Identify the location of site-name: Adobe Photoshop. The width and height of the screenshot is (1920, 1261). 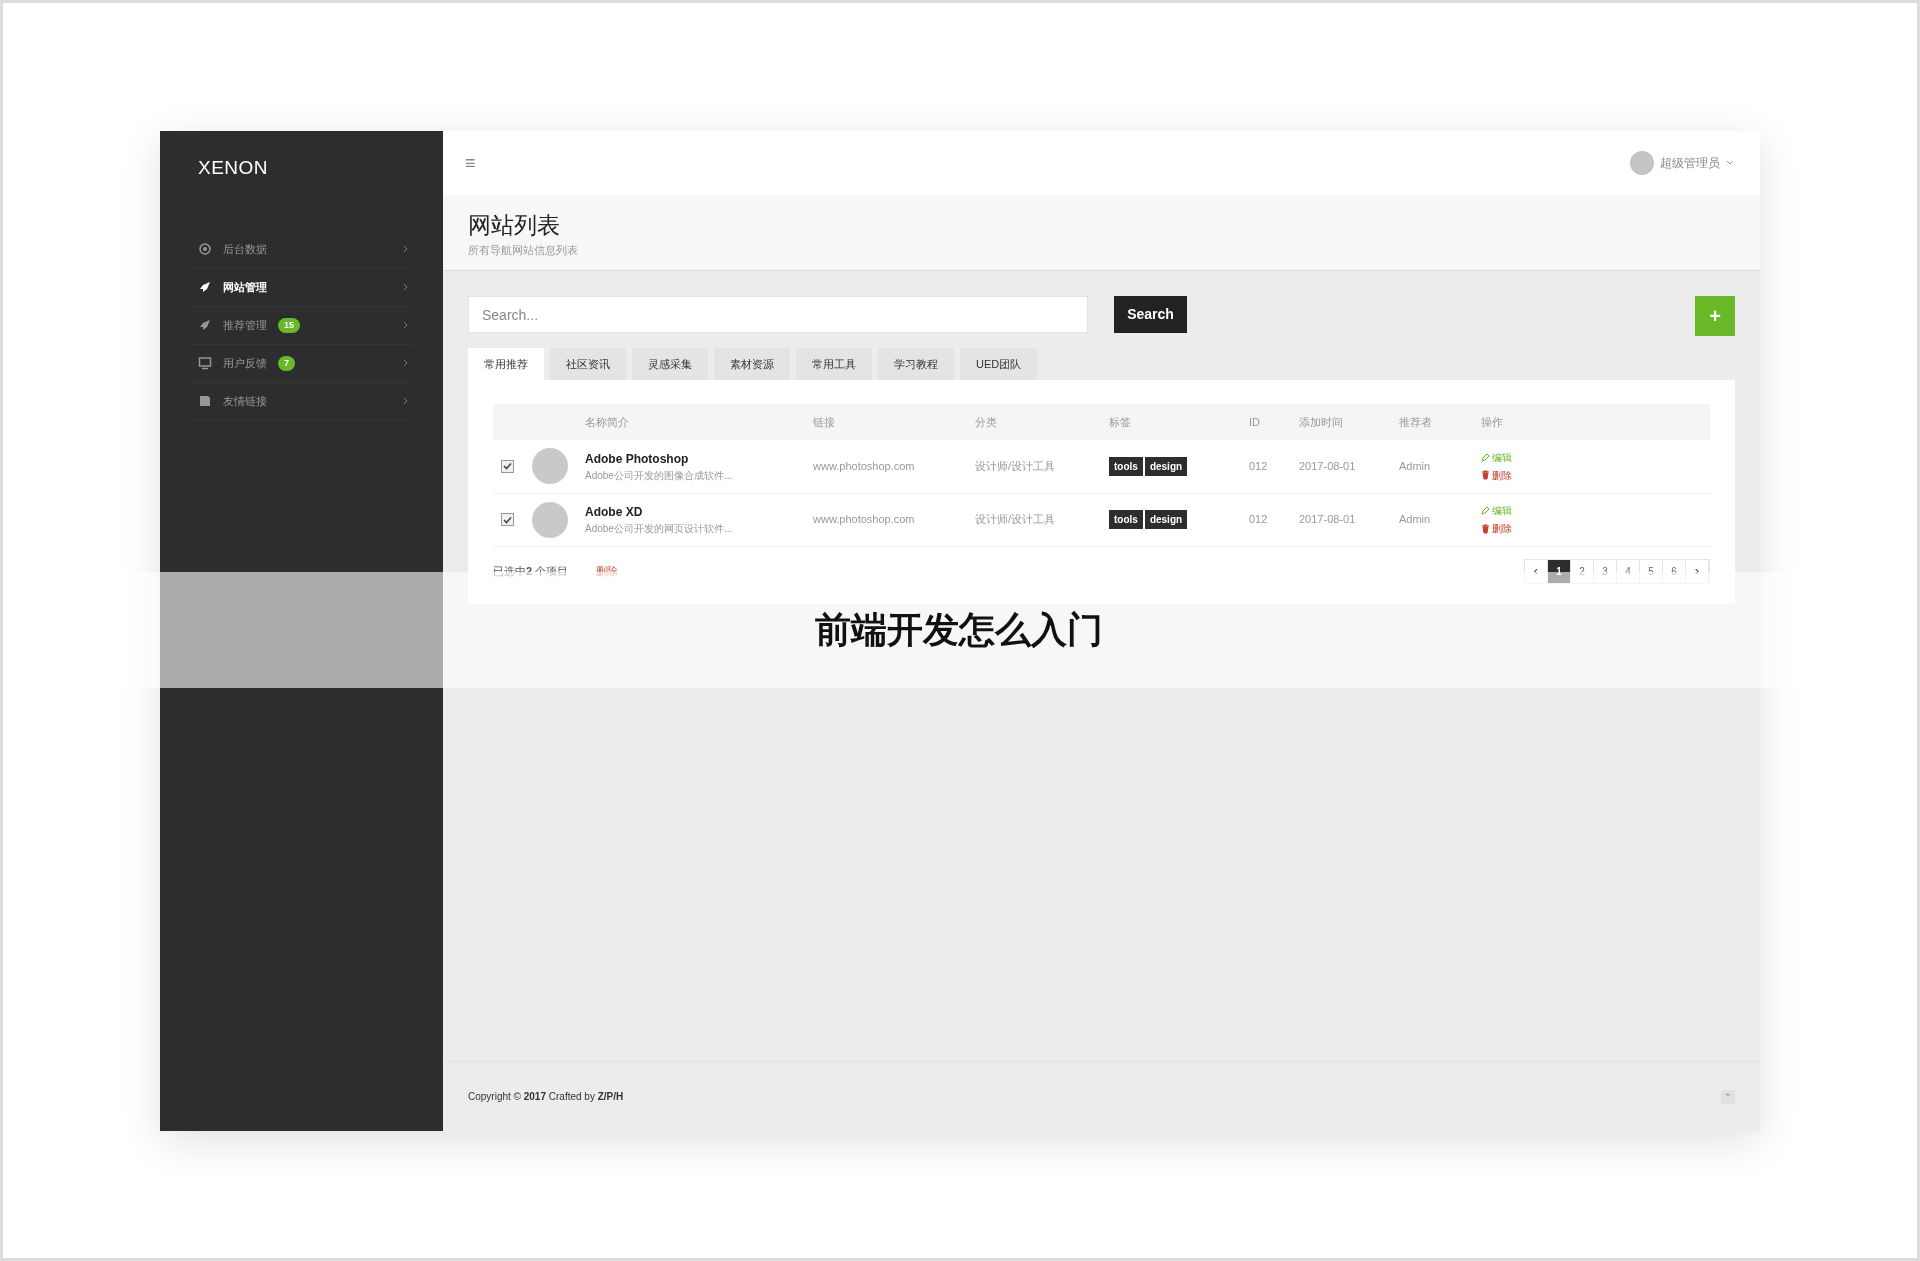
(637, 459).